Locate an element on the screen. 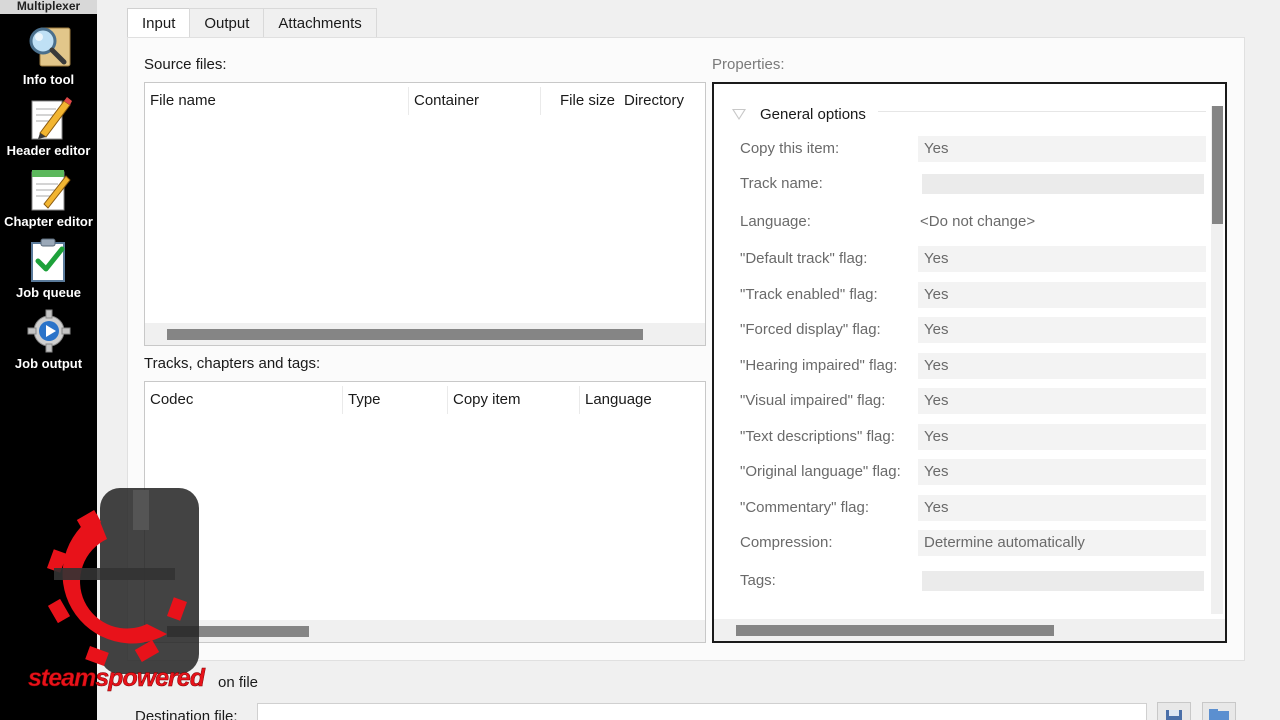 This screenshot has height=720, width=1280. tab-input: Input is located at coordinates (159, 23).